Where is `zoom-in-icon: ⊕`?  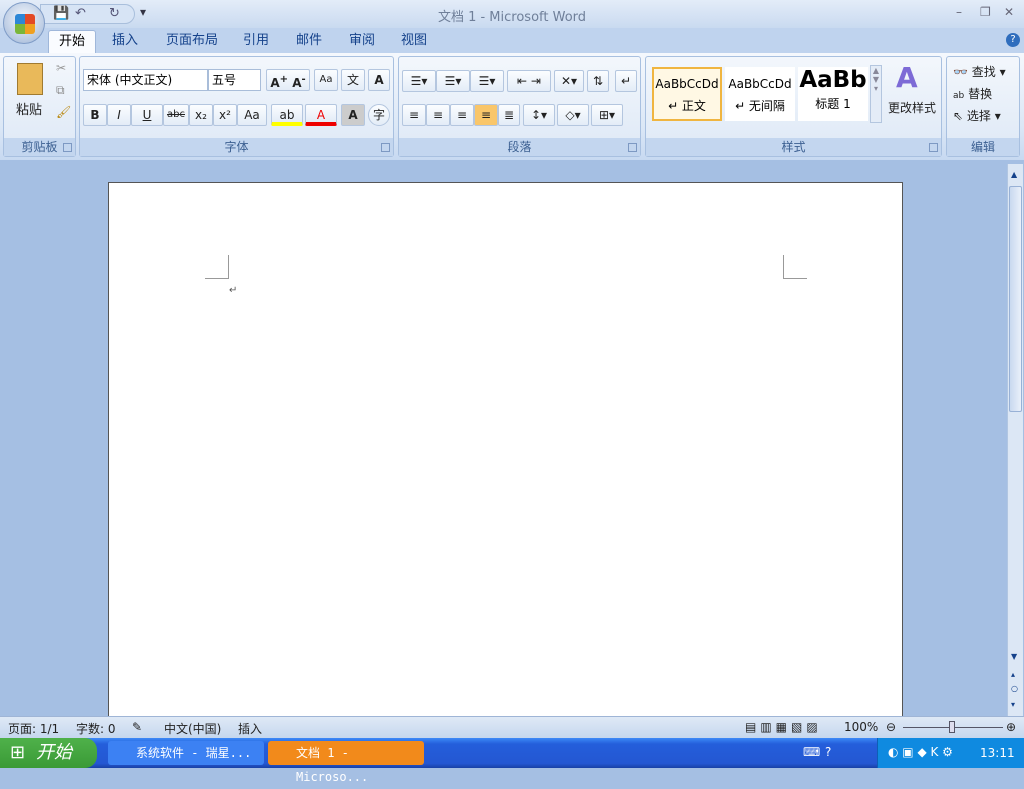 zoom-in-icon: ⊕ is located at coordinates (1011, 727).